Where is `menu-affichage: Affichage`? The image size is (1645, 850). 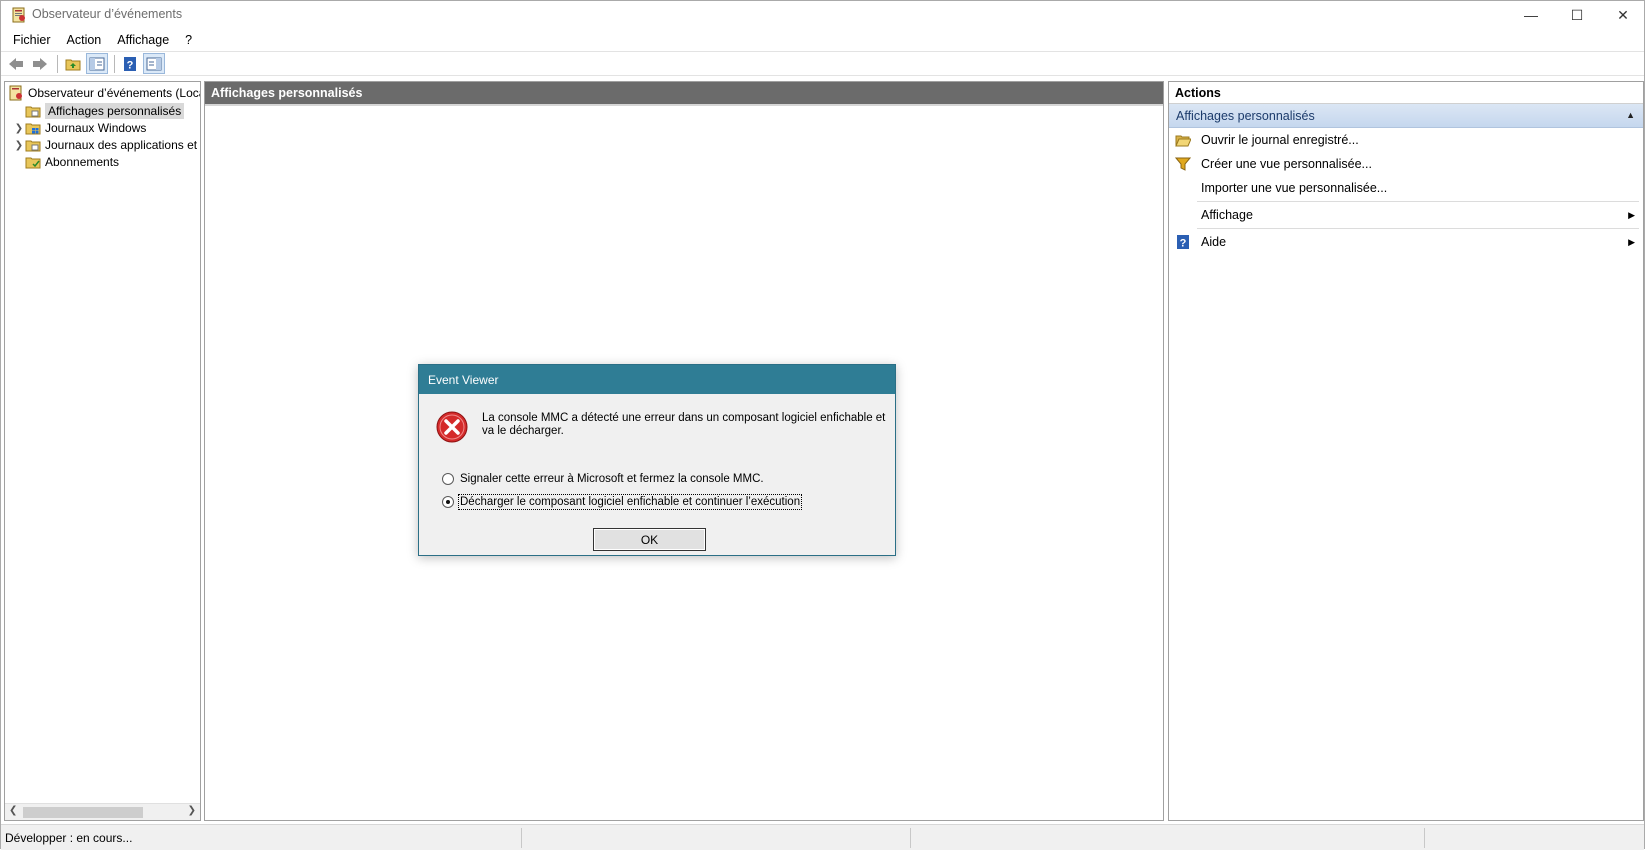
menu-affichage: Affichage is located at coordinates (143, 40).